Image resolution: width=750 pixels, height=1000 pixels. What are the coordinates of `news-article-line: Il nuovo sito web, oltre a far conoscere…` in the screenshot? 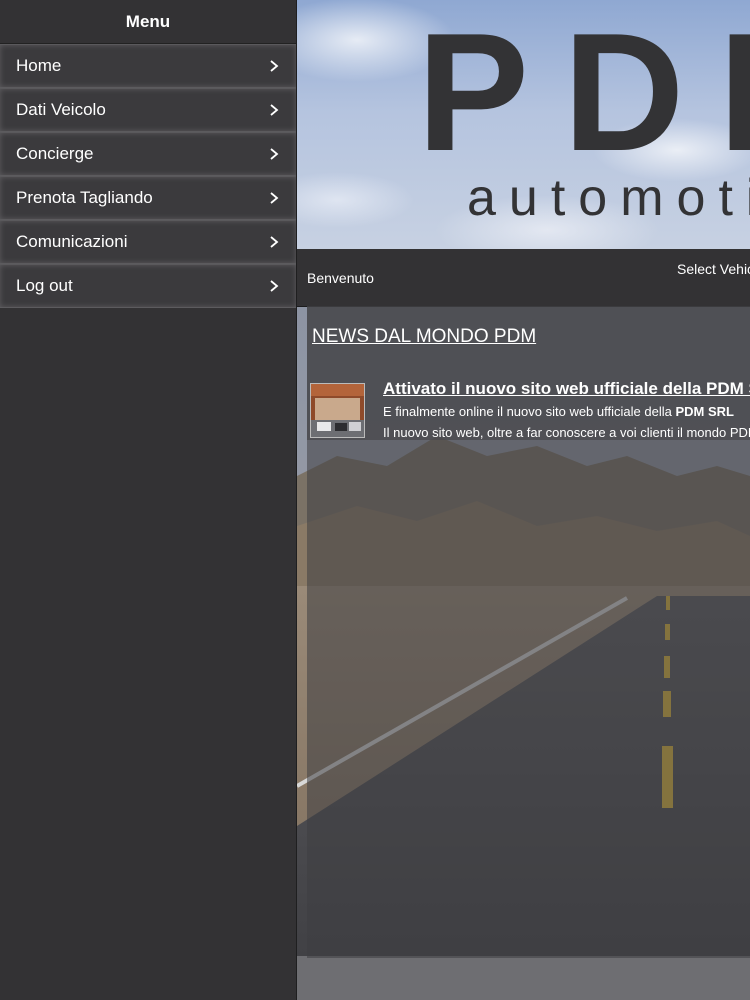 It's located at (566, 432).